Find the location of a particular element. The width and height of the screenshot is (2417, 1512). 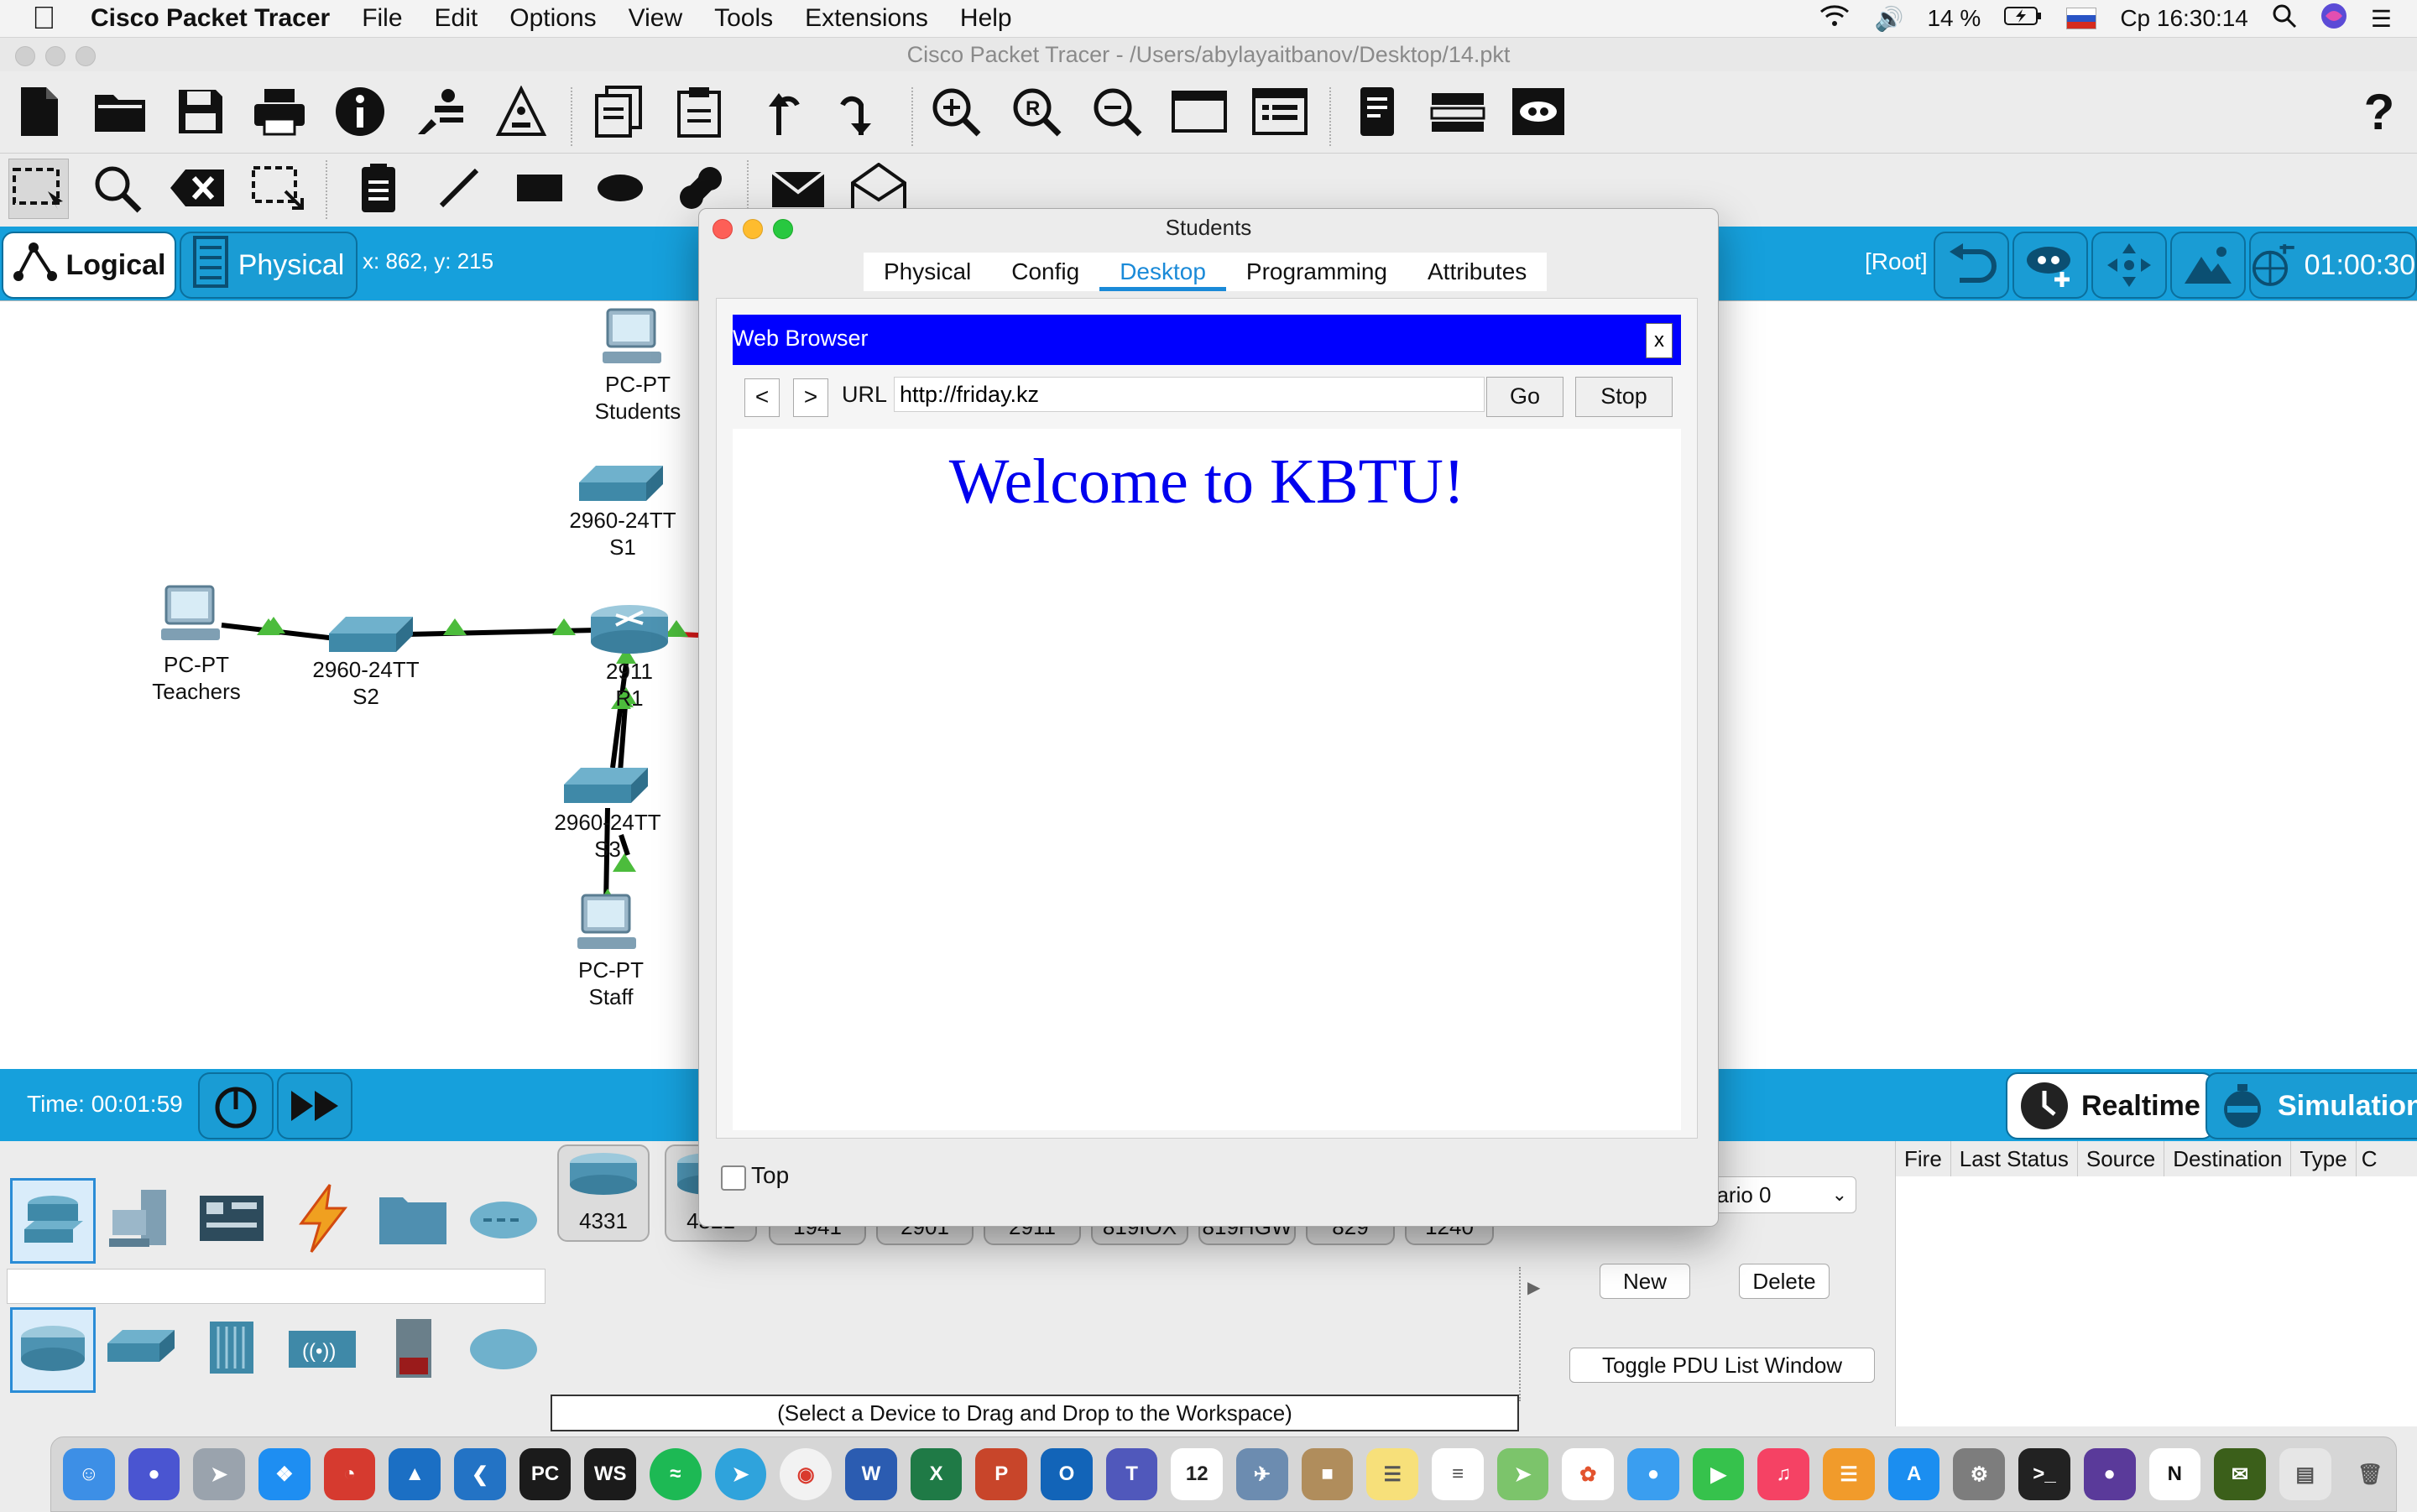

web-browser-close-button: x is located at coordinates (1659, 340).